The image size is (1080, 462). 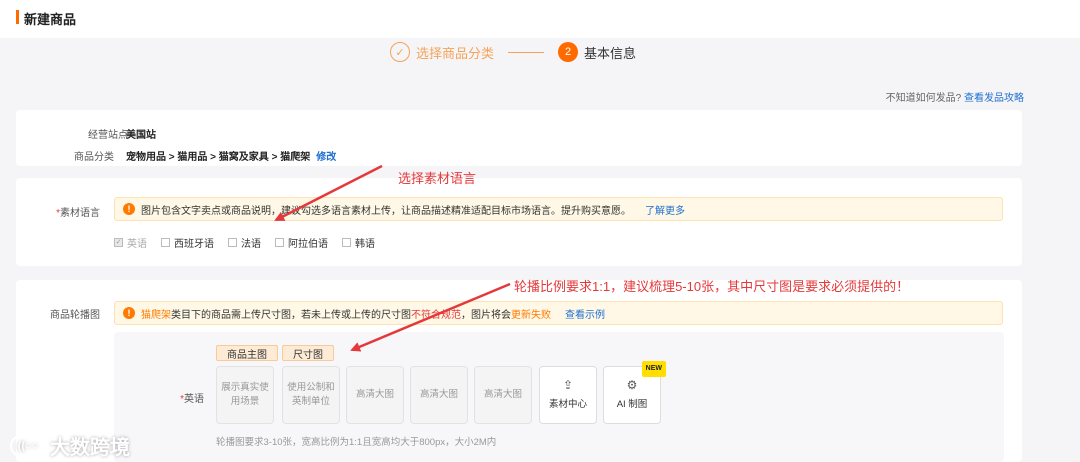 What do you see at coordinates (194, 244) in the screenshot?
I see `lang-label: 西班牙语` at bounding box center [194, 244].